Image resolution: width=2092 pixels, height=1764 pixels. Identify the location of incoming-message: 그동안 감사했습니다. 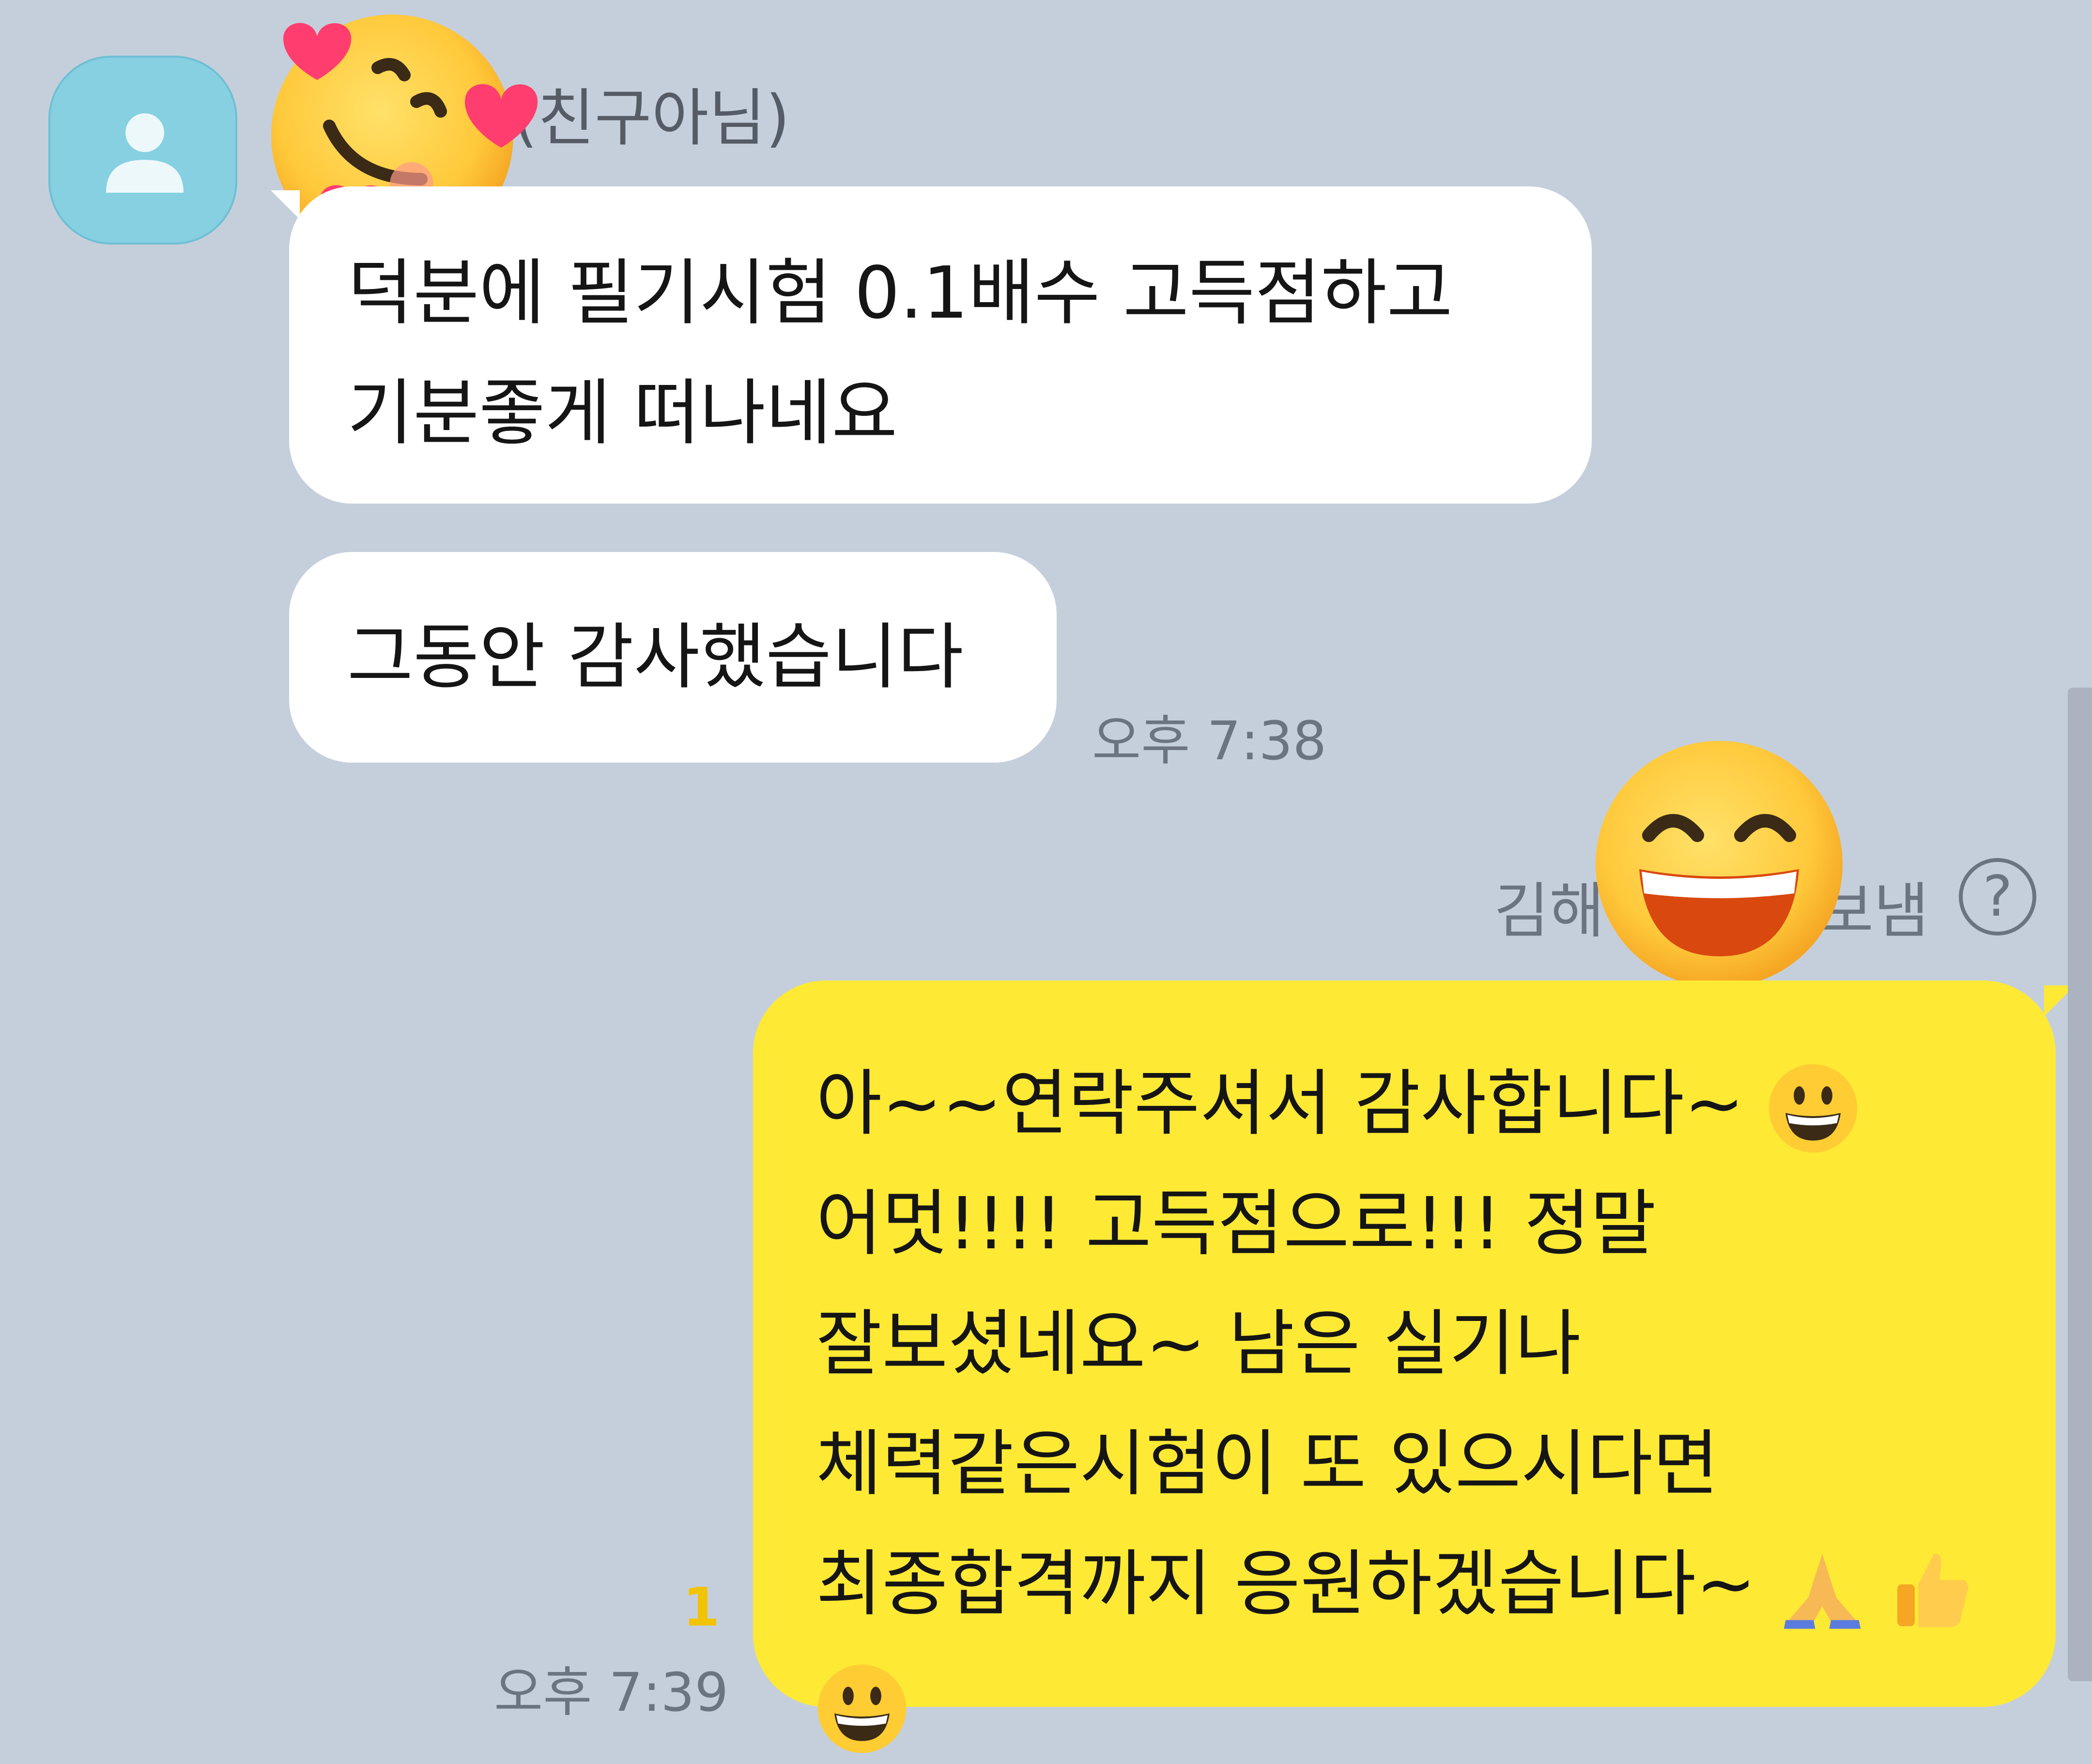
(673, 657).